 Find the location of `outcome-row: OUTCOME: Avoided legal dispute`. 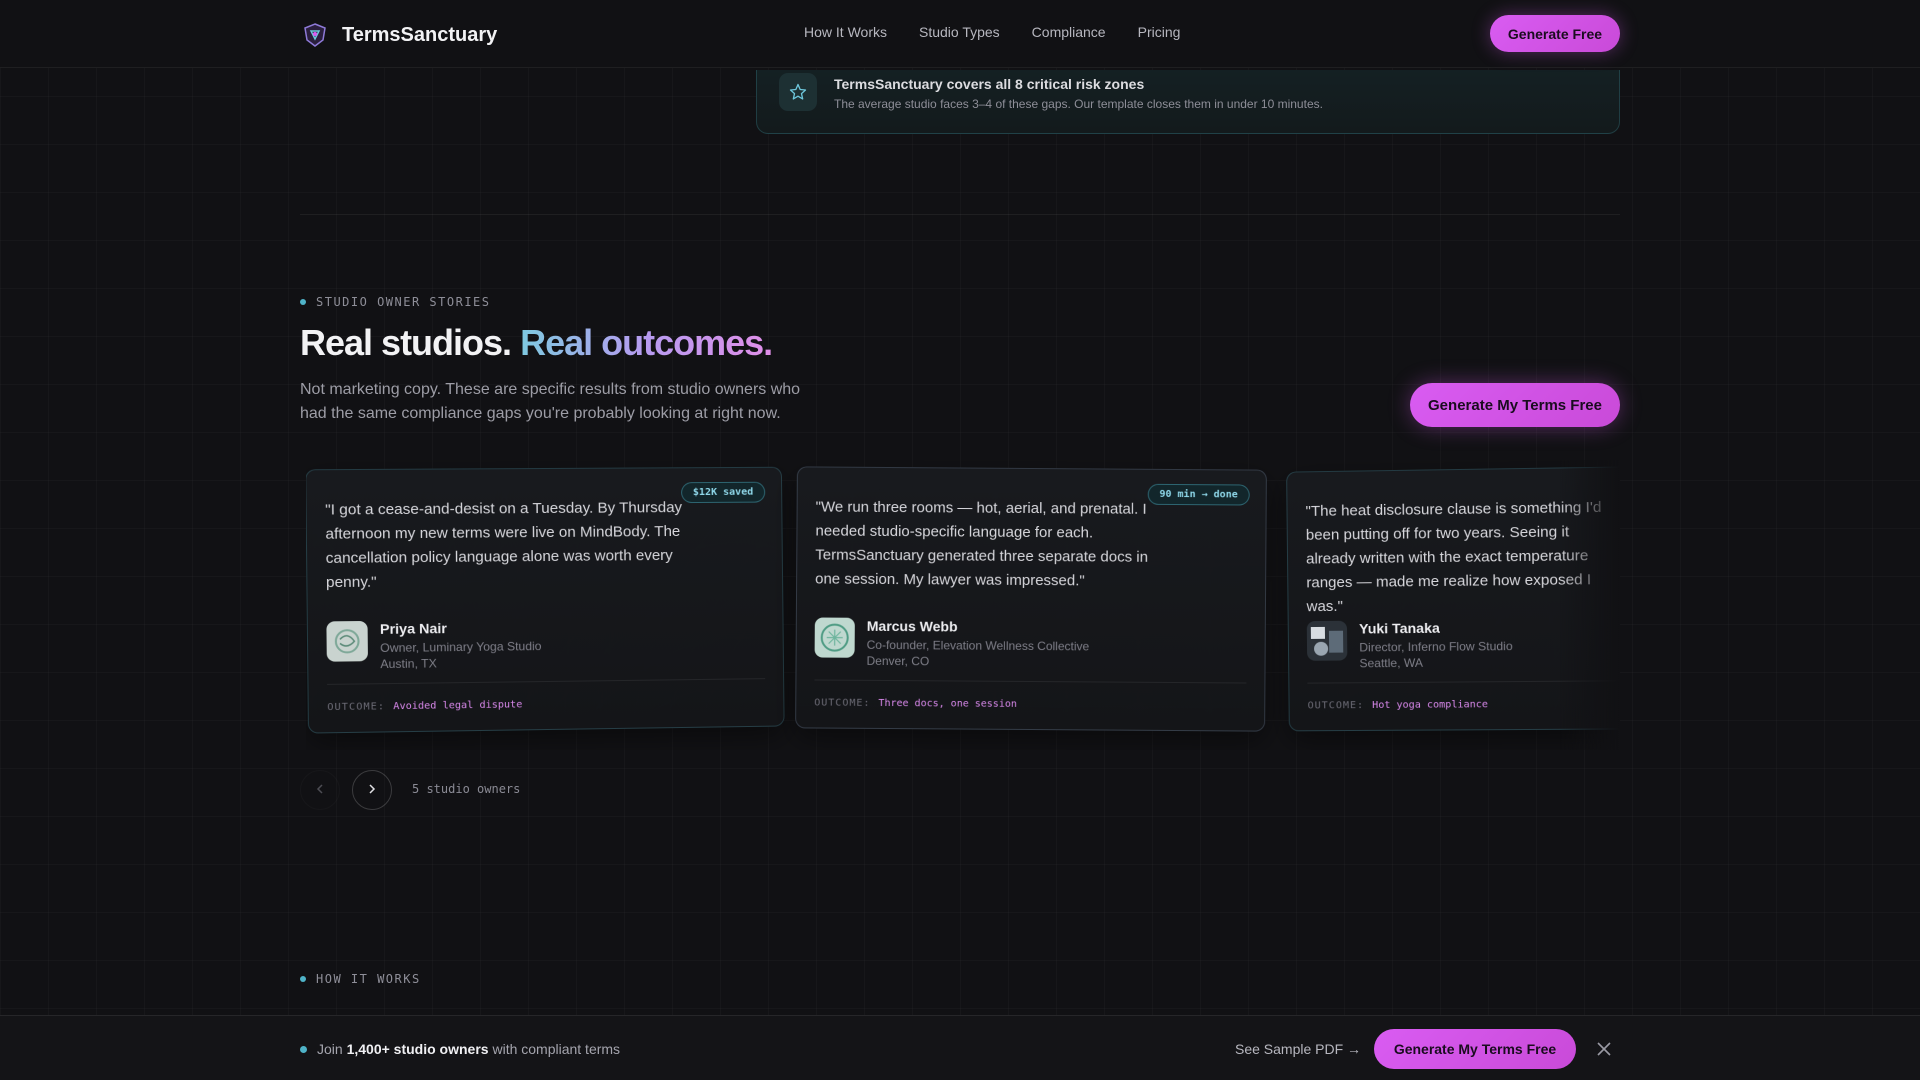

outcome-row: OUTCOME: Avoided legal dispute is located at coordinates (424, 706).